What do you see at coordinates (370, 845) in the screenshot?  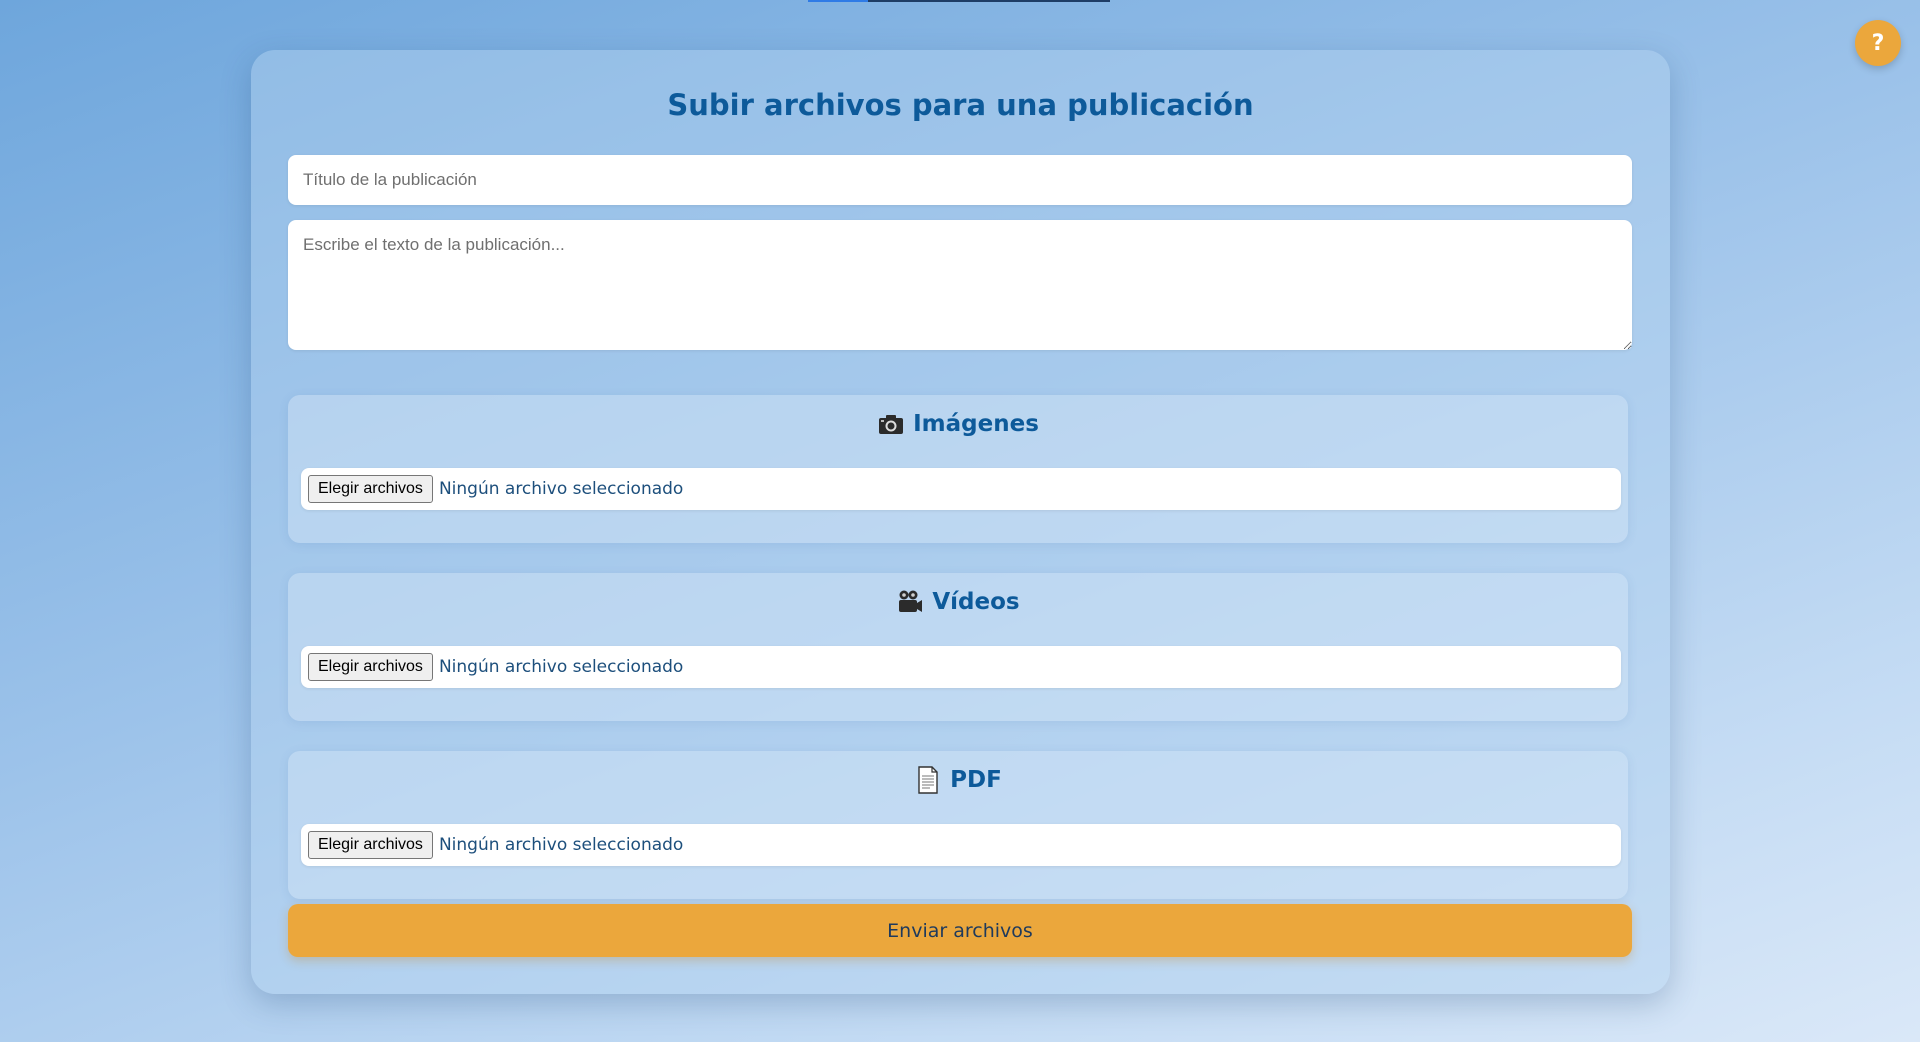 I see `pdf-choose-files-button: Elegir archivos` at bounding box center [370, 845].